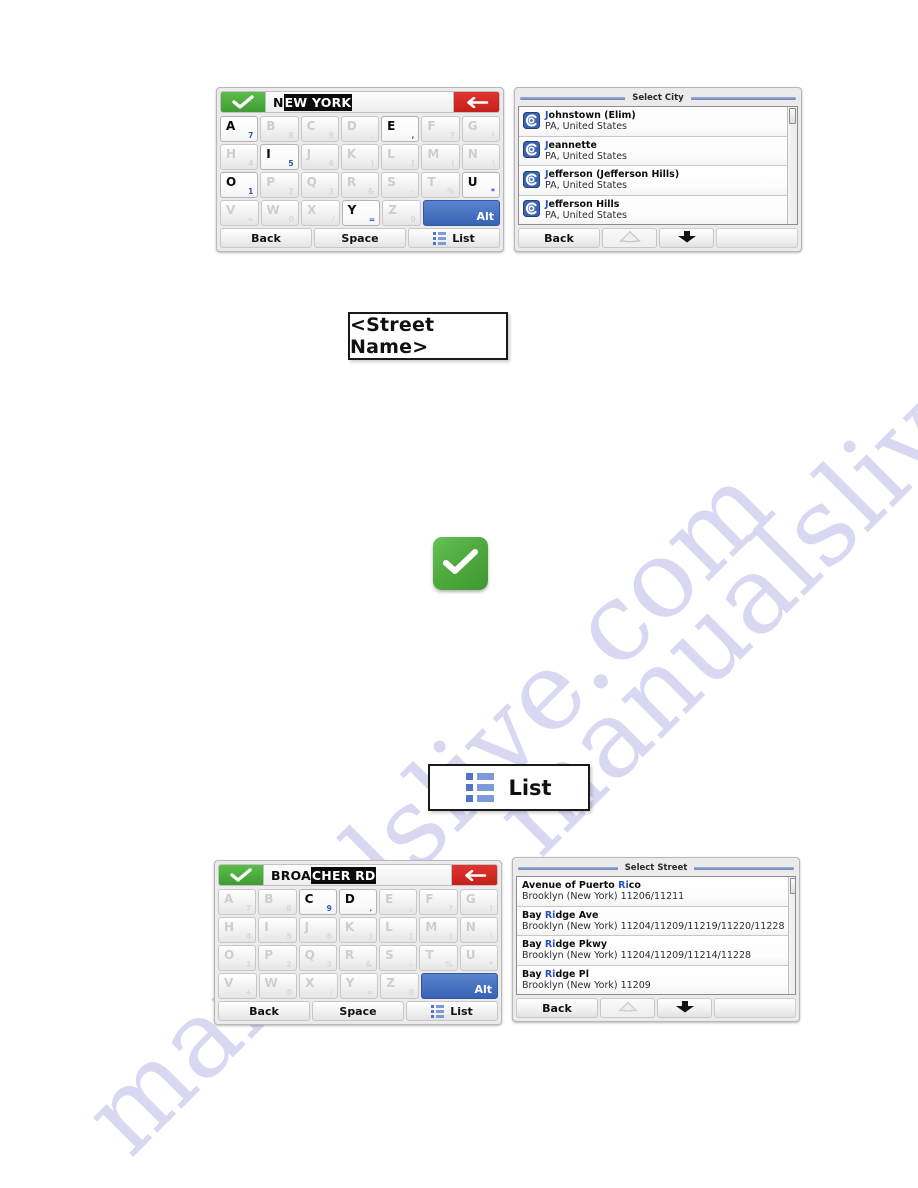  Describe the element at coordinates (343, 875) in the screenshot. I see `street-completion-text: CHER RD` at that location.